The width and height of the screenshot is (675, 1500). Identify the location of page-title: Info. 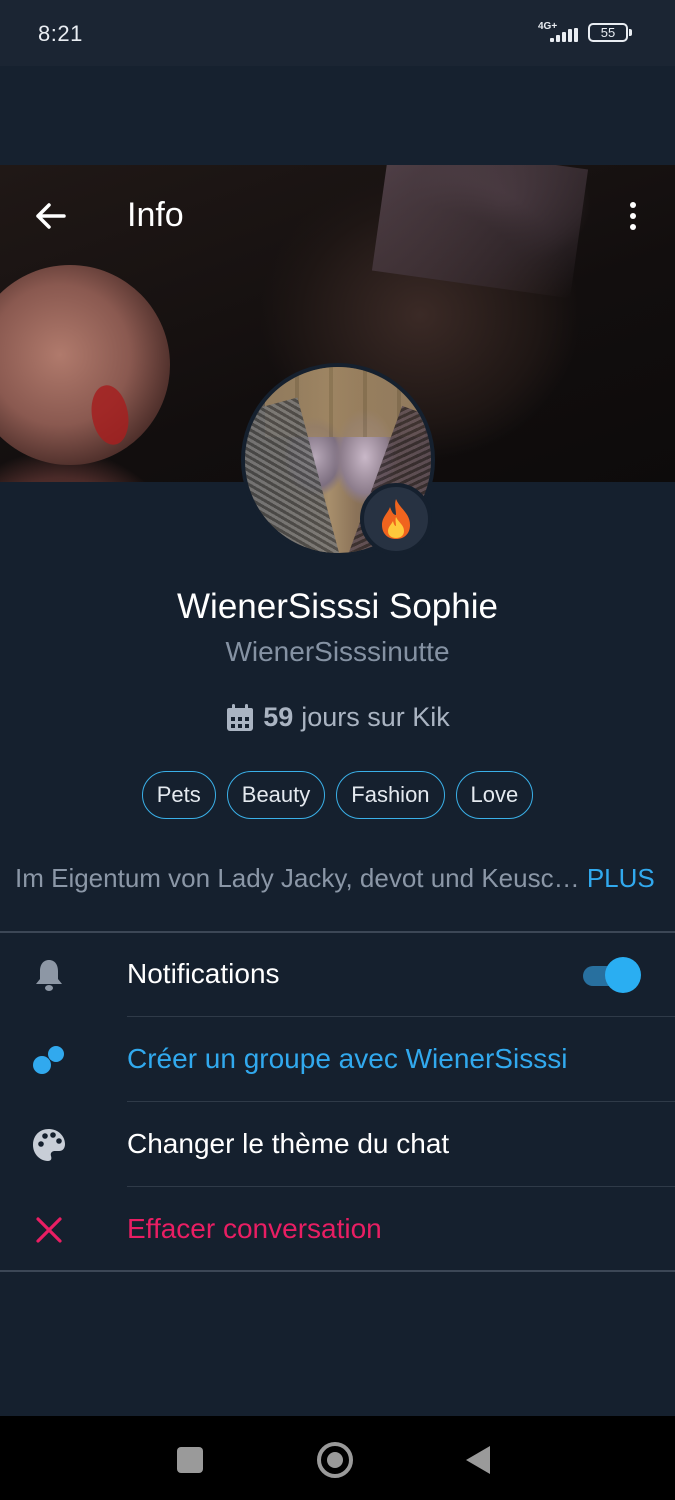
(155, 215).